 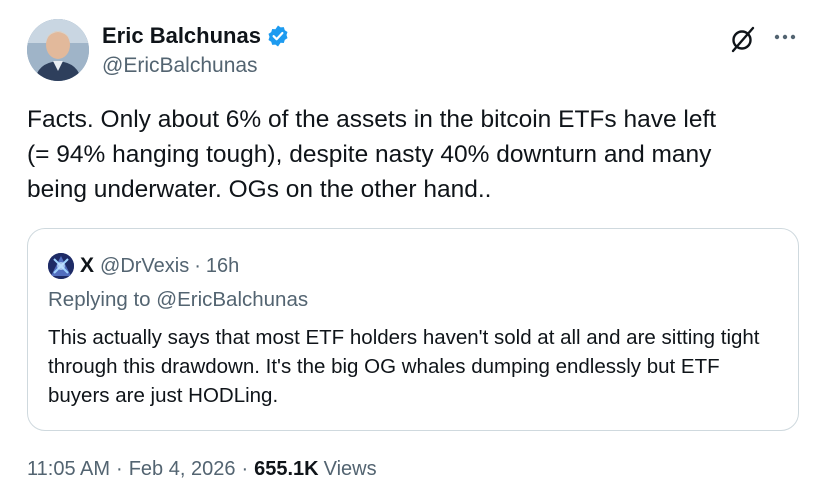 I want to click on grok-icon, so click(x=743, y=39).